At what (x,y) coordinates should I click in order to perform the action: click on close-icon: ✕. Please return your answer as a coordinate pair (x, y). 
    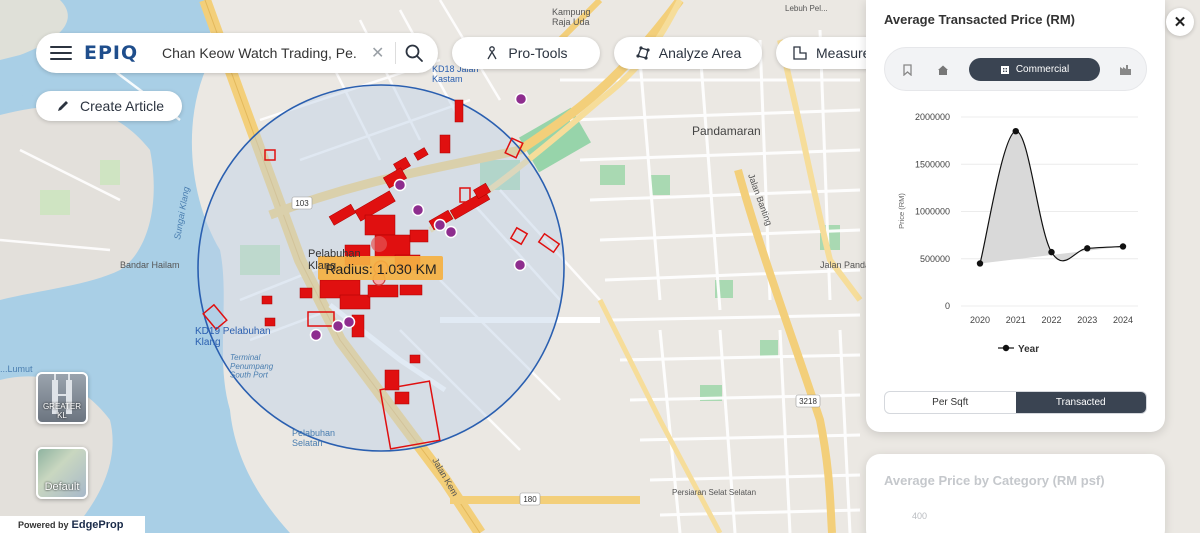
    Looking at the image, I should click on (1180, 22).